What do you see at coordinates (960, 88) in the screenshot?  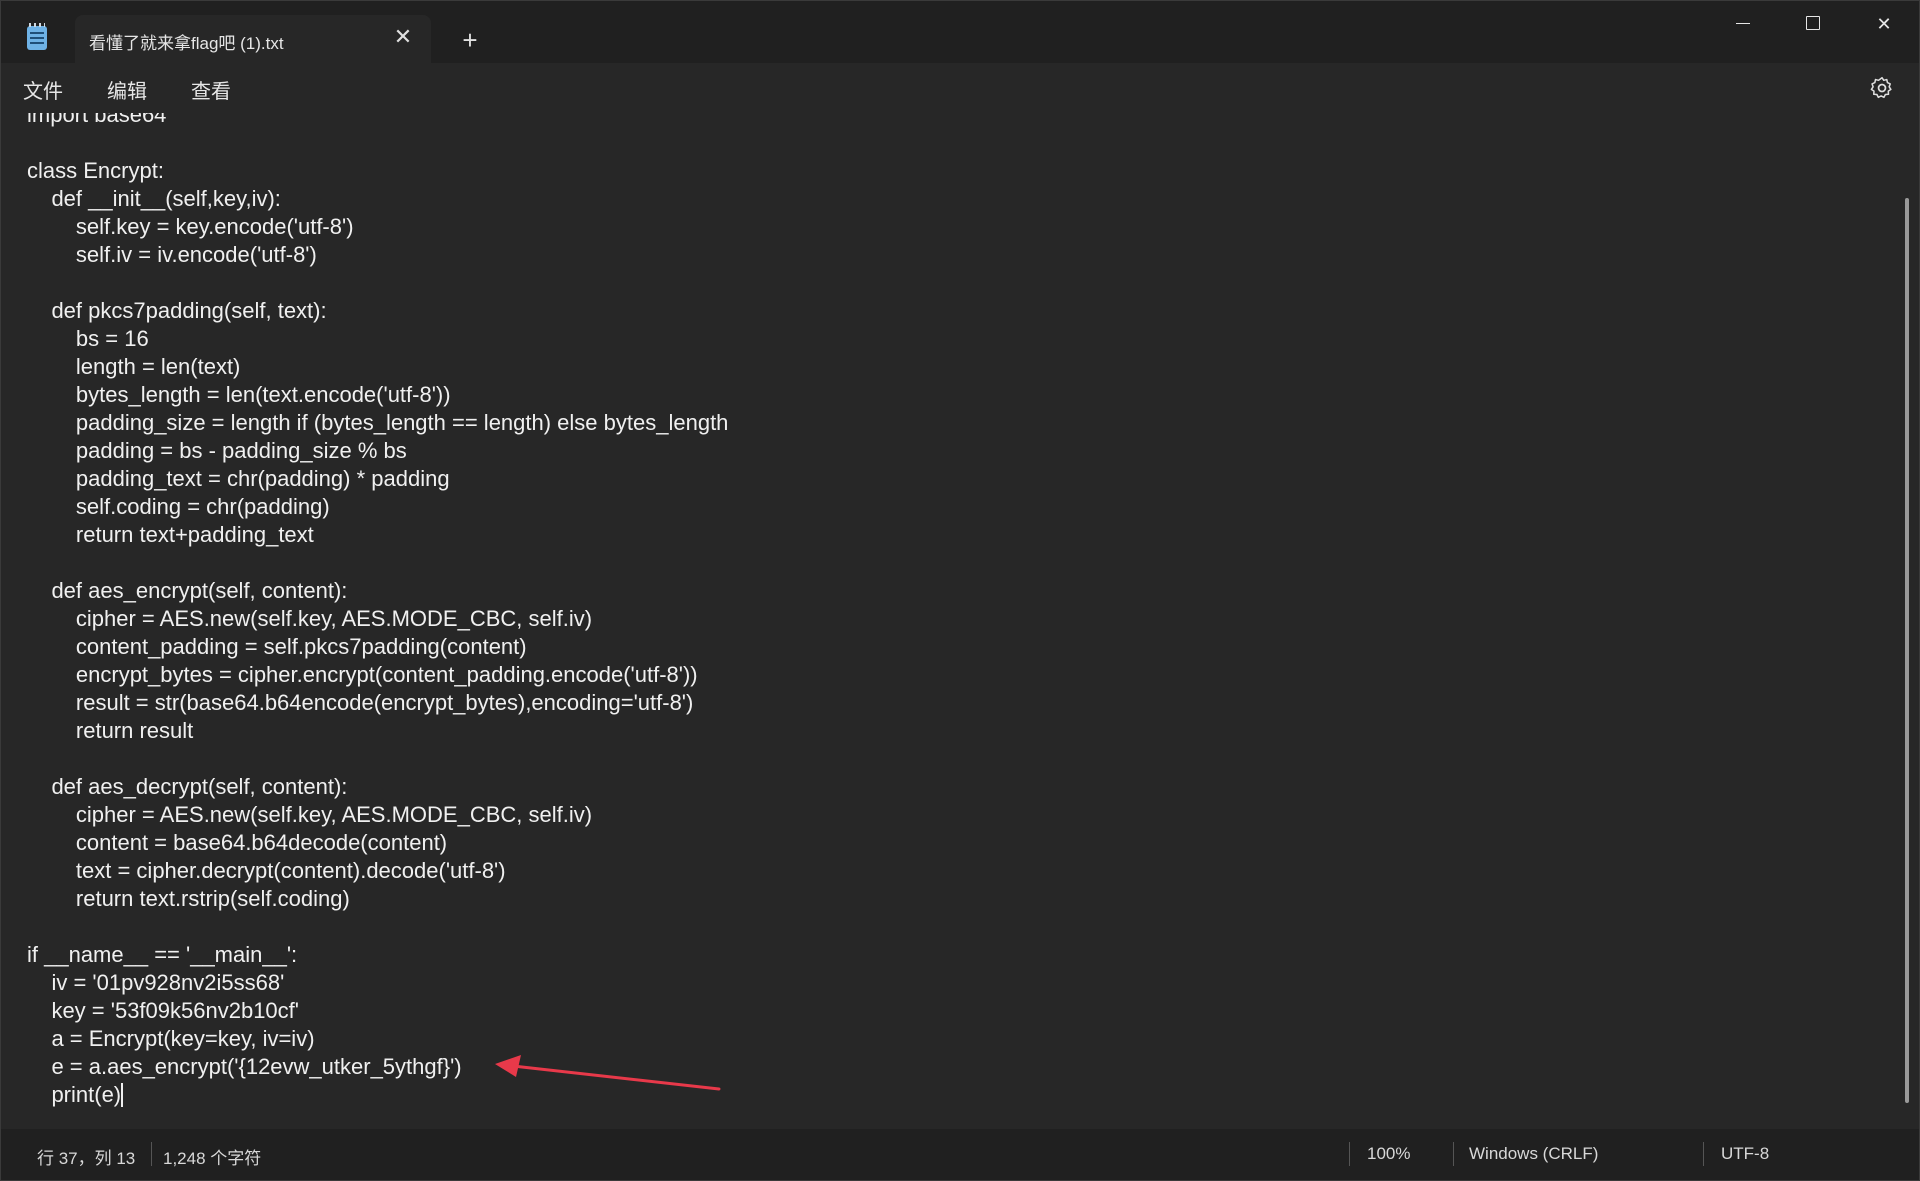 I see `menu-bar: 文件 编辑 查看` at bounding box center [960, 88].